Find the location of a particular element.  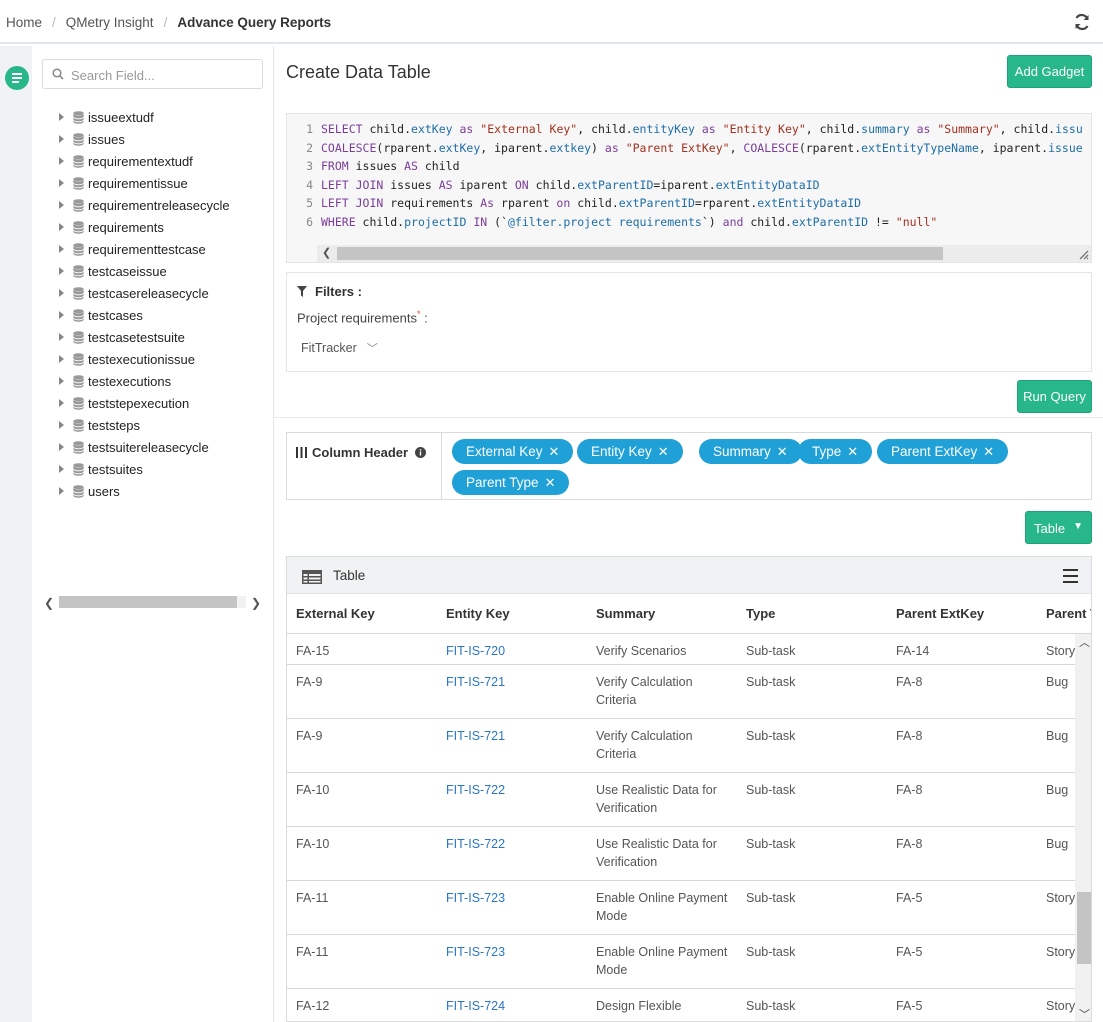

toggle-fields-icon is located at coordinates (17, 78).